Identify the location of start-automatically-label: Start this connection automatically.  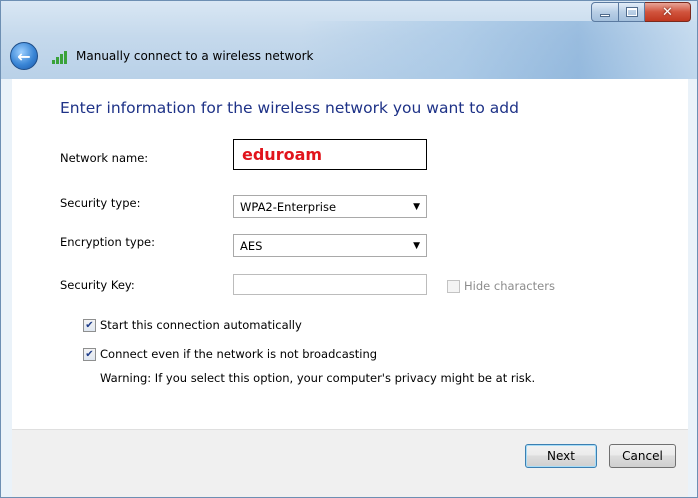
(201, 325).